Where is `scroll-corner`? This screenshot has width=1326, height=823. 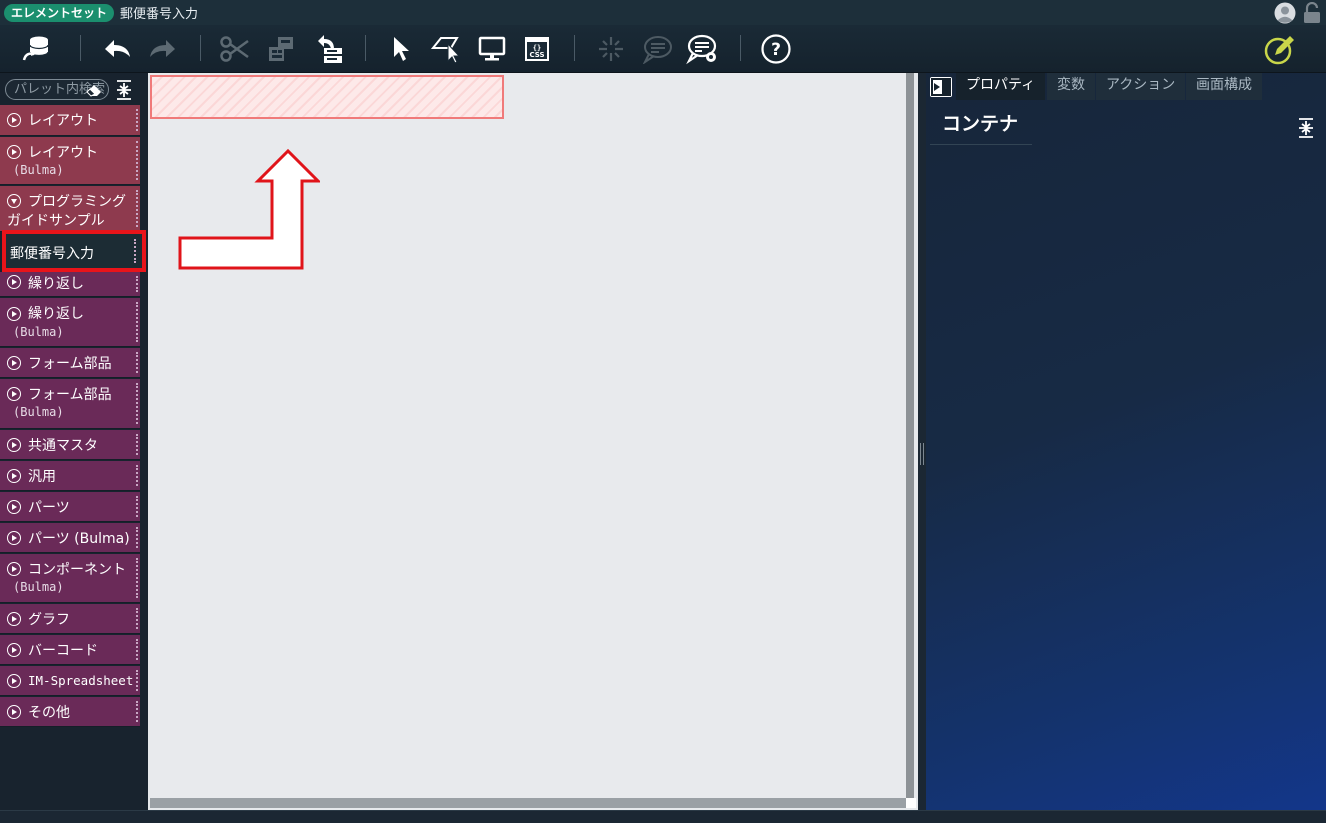
scroll-corner is located at coordinates (911, 803).